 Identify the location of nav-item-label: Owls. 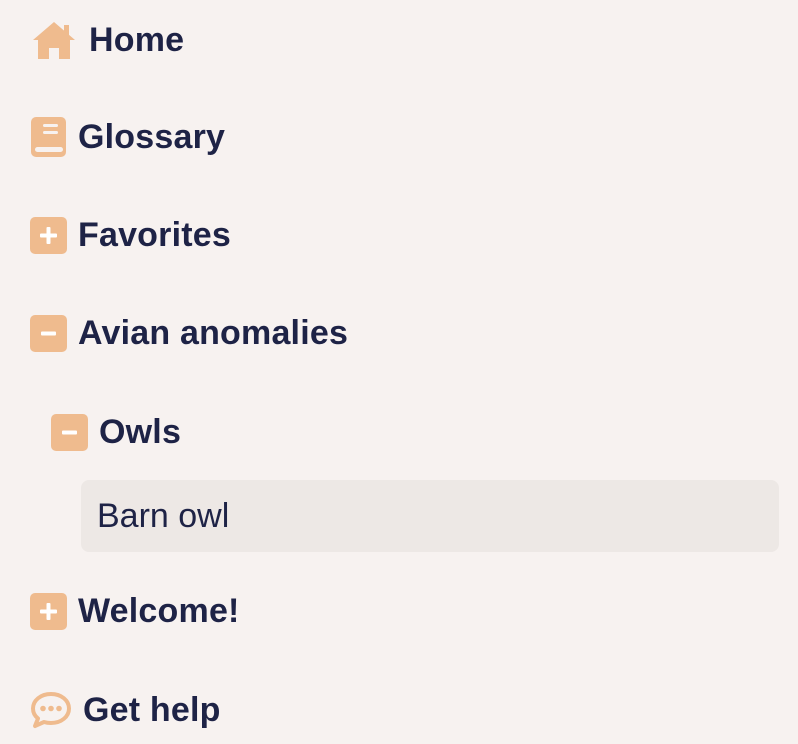
(140, 431).